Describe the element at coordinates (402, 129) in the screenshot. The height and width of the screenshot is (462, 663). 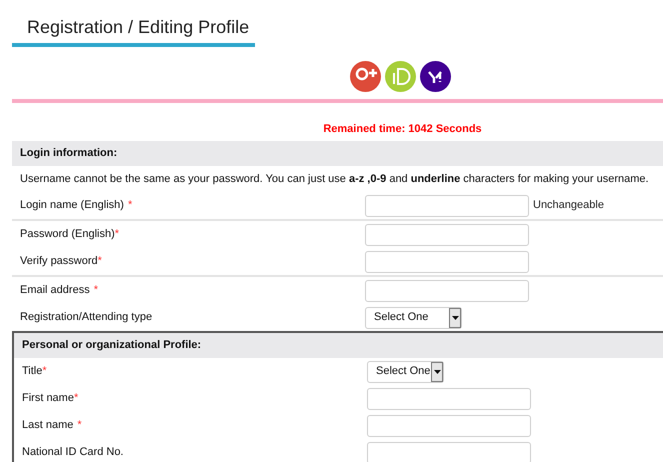
I see `timer-text: Remained time: 1042 Seconds` at that location.